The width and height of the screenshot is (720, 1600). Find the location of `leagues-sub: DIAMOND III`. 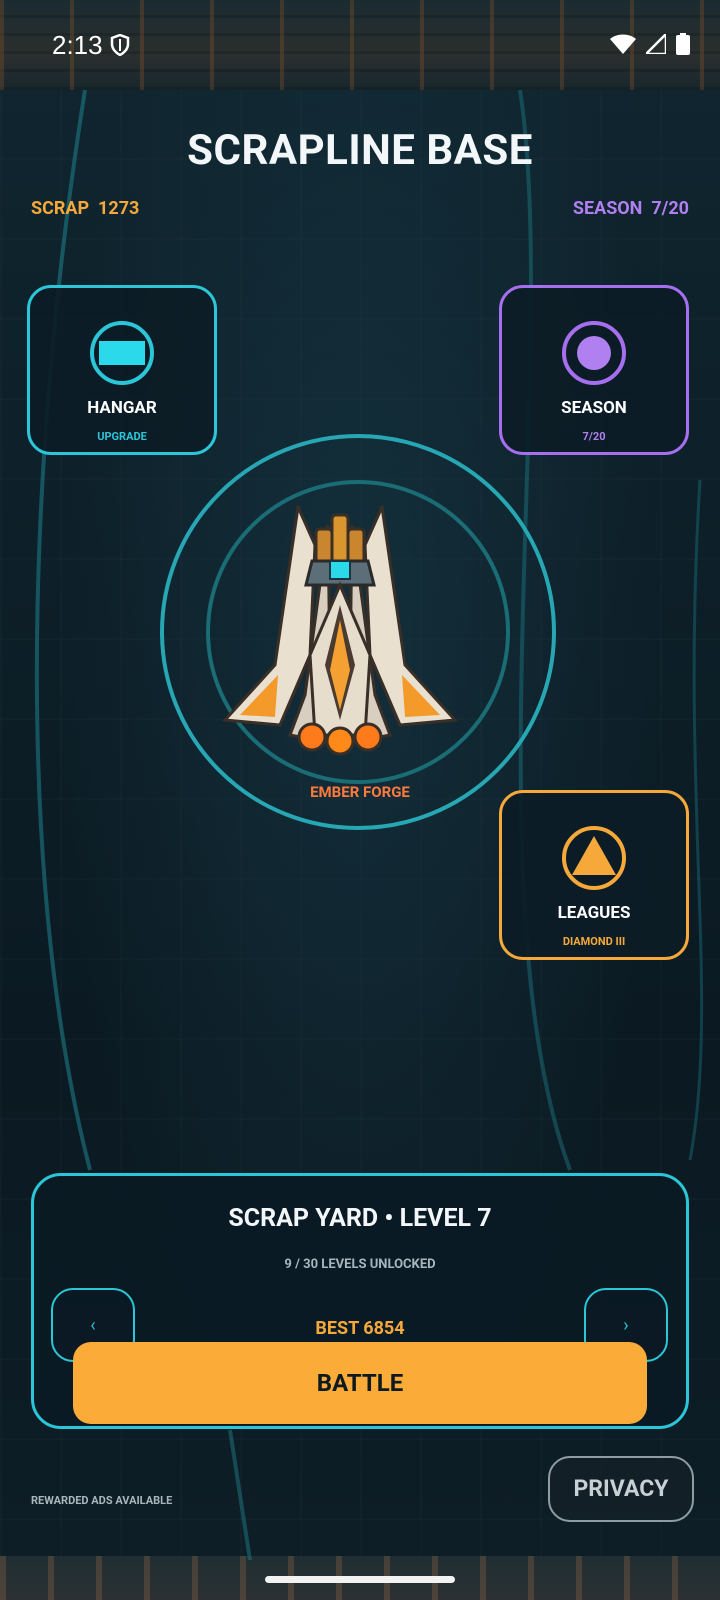

leagues-sub: DIAMOND III is located at coordinates (594, 941).